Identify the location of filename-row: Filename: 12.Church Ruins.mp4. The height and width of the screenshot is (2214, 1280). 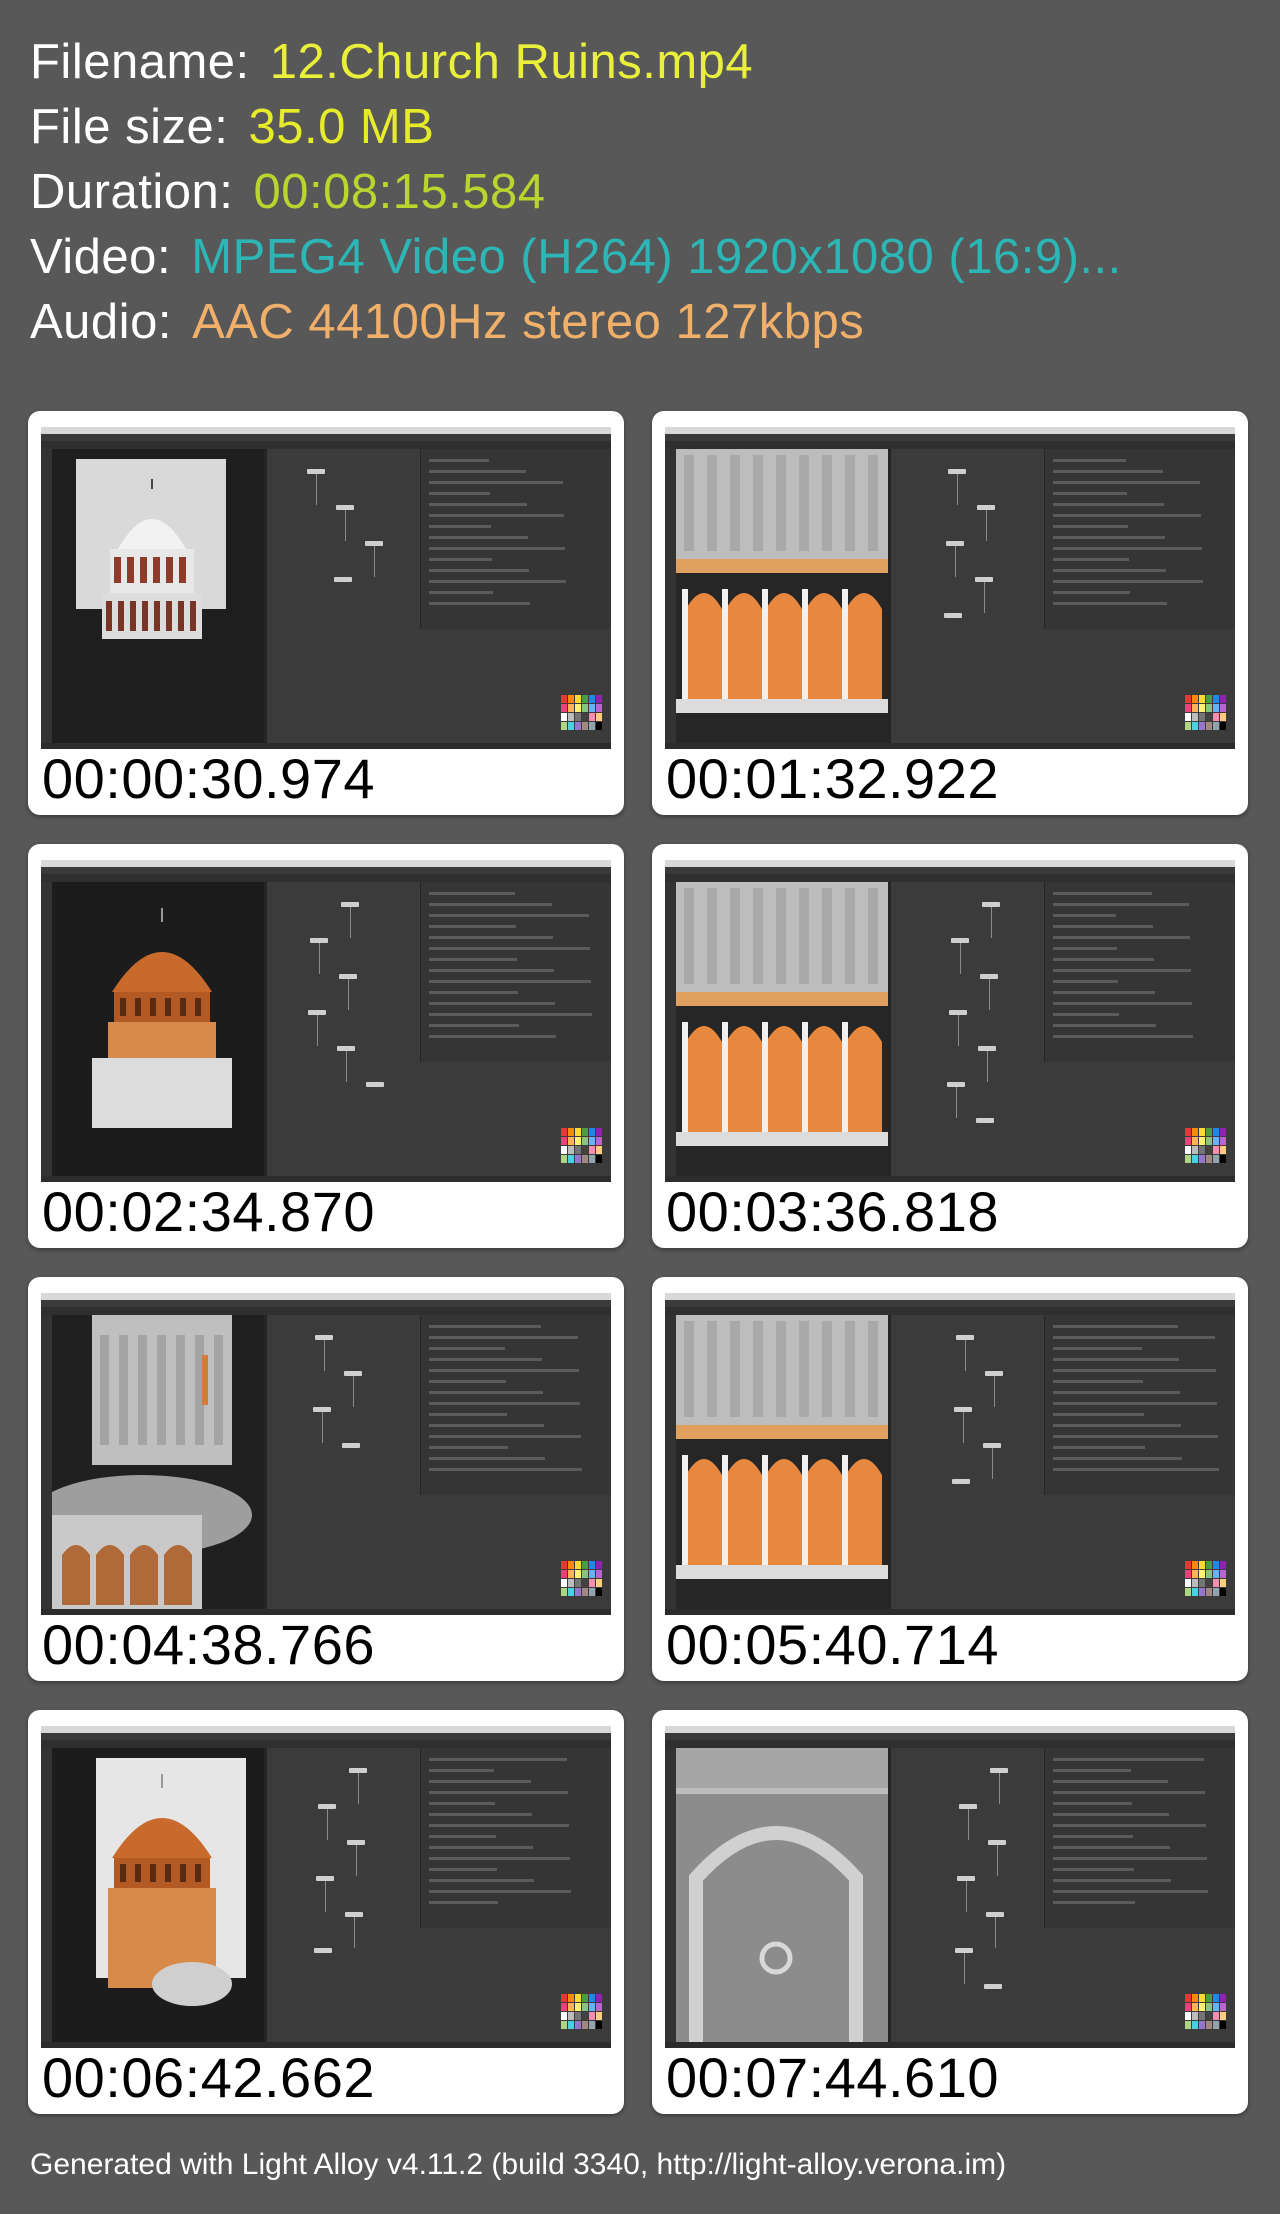
(576, 62).